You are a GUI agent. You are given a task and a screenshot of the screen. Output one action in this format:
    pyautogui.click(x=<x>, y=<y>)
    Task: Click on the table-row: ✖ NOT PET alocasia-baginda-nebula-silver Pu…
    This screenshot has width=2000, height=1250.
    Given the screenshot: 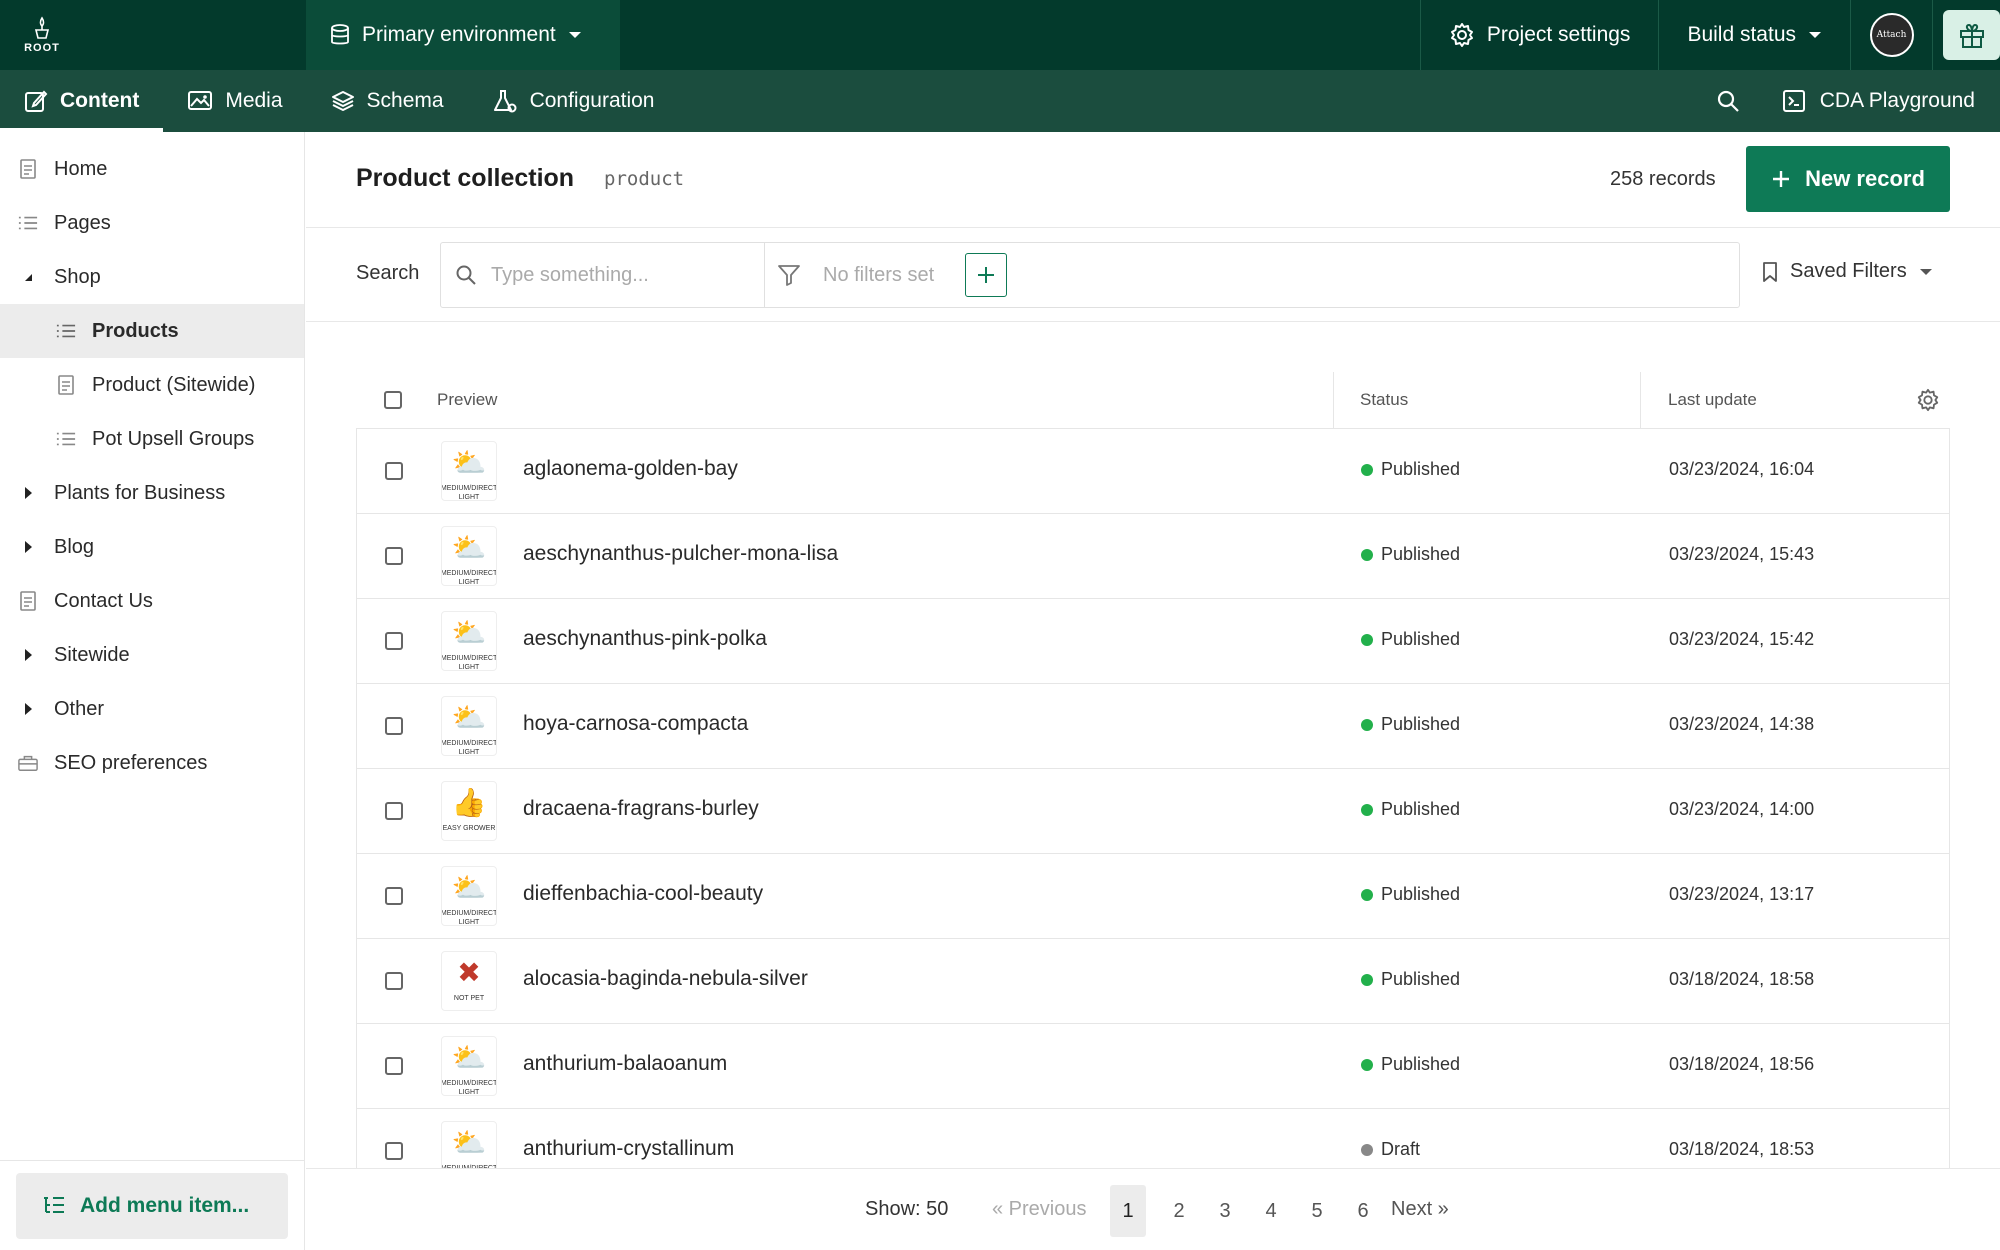 What is the action you would take?
    pyautogui.click(x=1153, y=981)
    